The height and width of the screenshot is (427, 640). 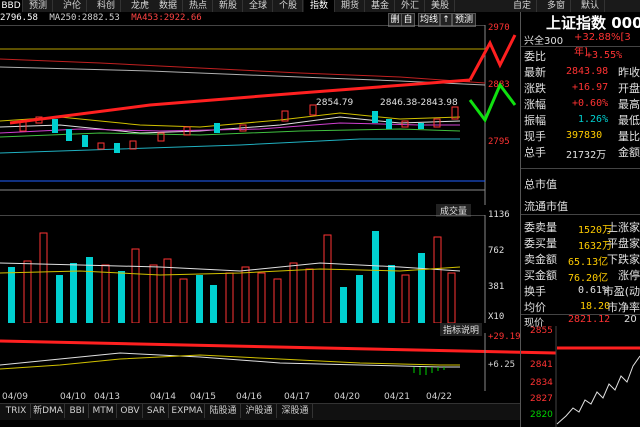 I want to click on date-0413: 04/13, so click(x=107, y=397).